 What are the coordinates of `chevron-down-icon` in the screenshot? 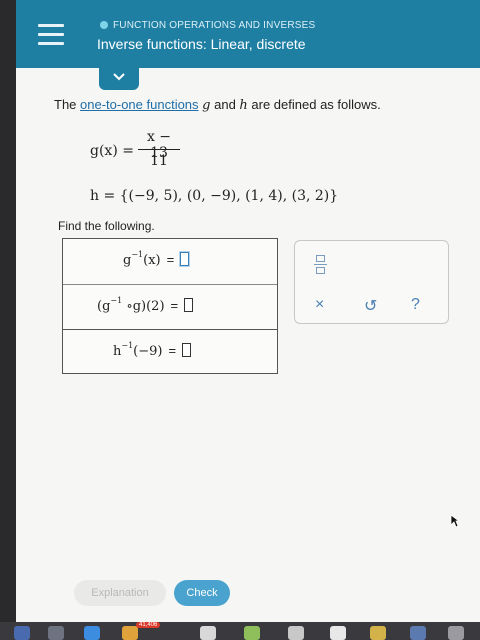 It's located at (119, 77).